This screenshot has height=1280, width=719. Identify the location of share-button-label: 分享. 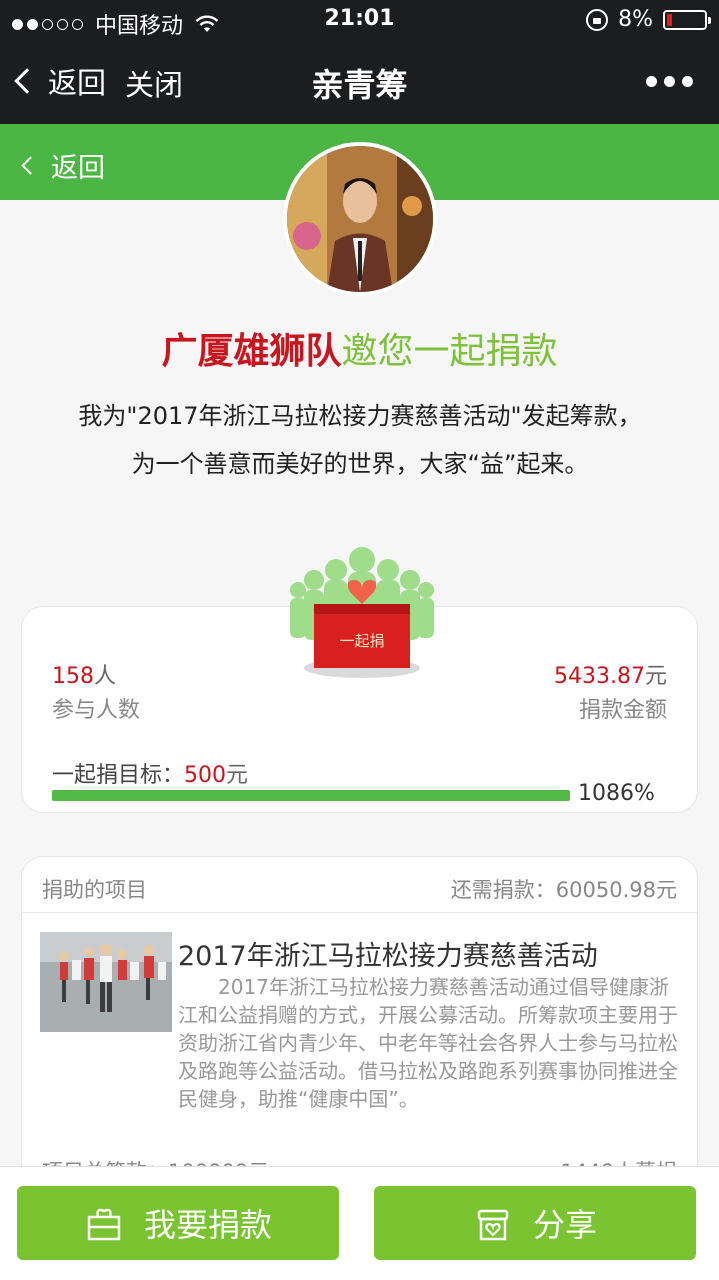
(564, 1225).